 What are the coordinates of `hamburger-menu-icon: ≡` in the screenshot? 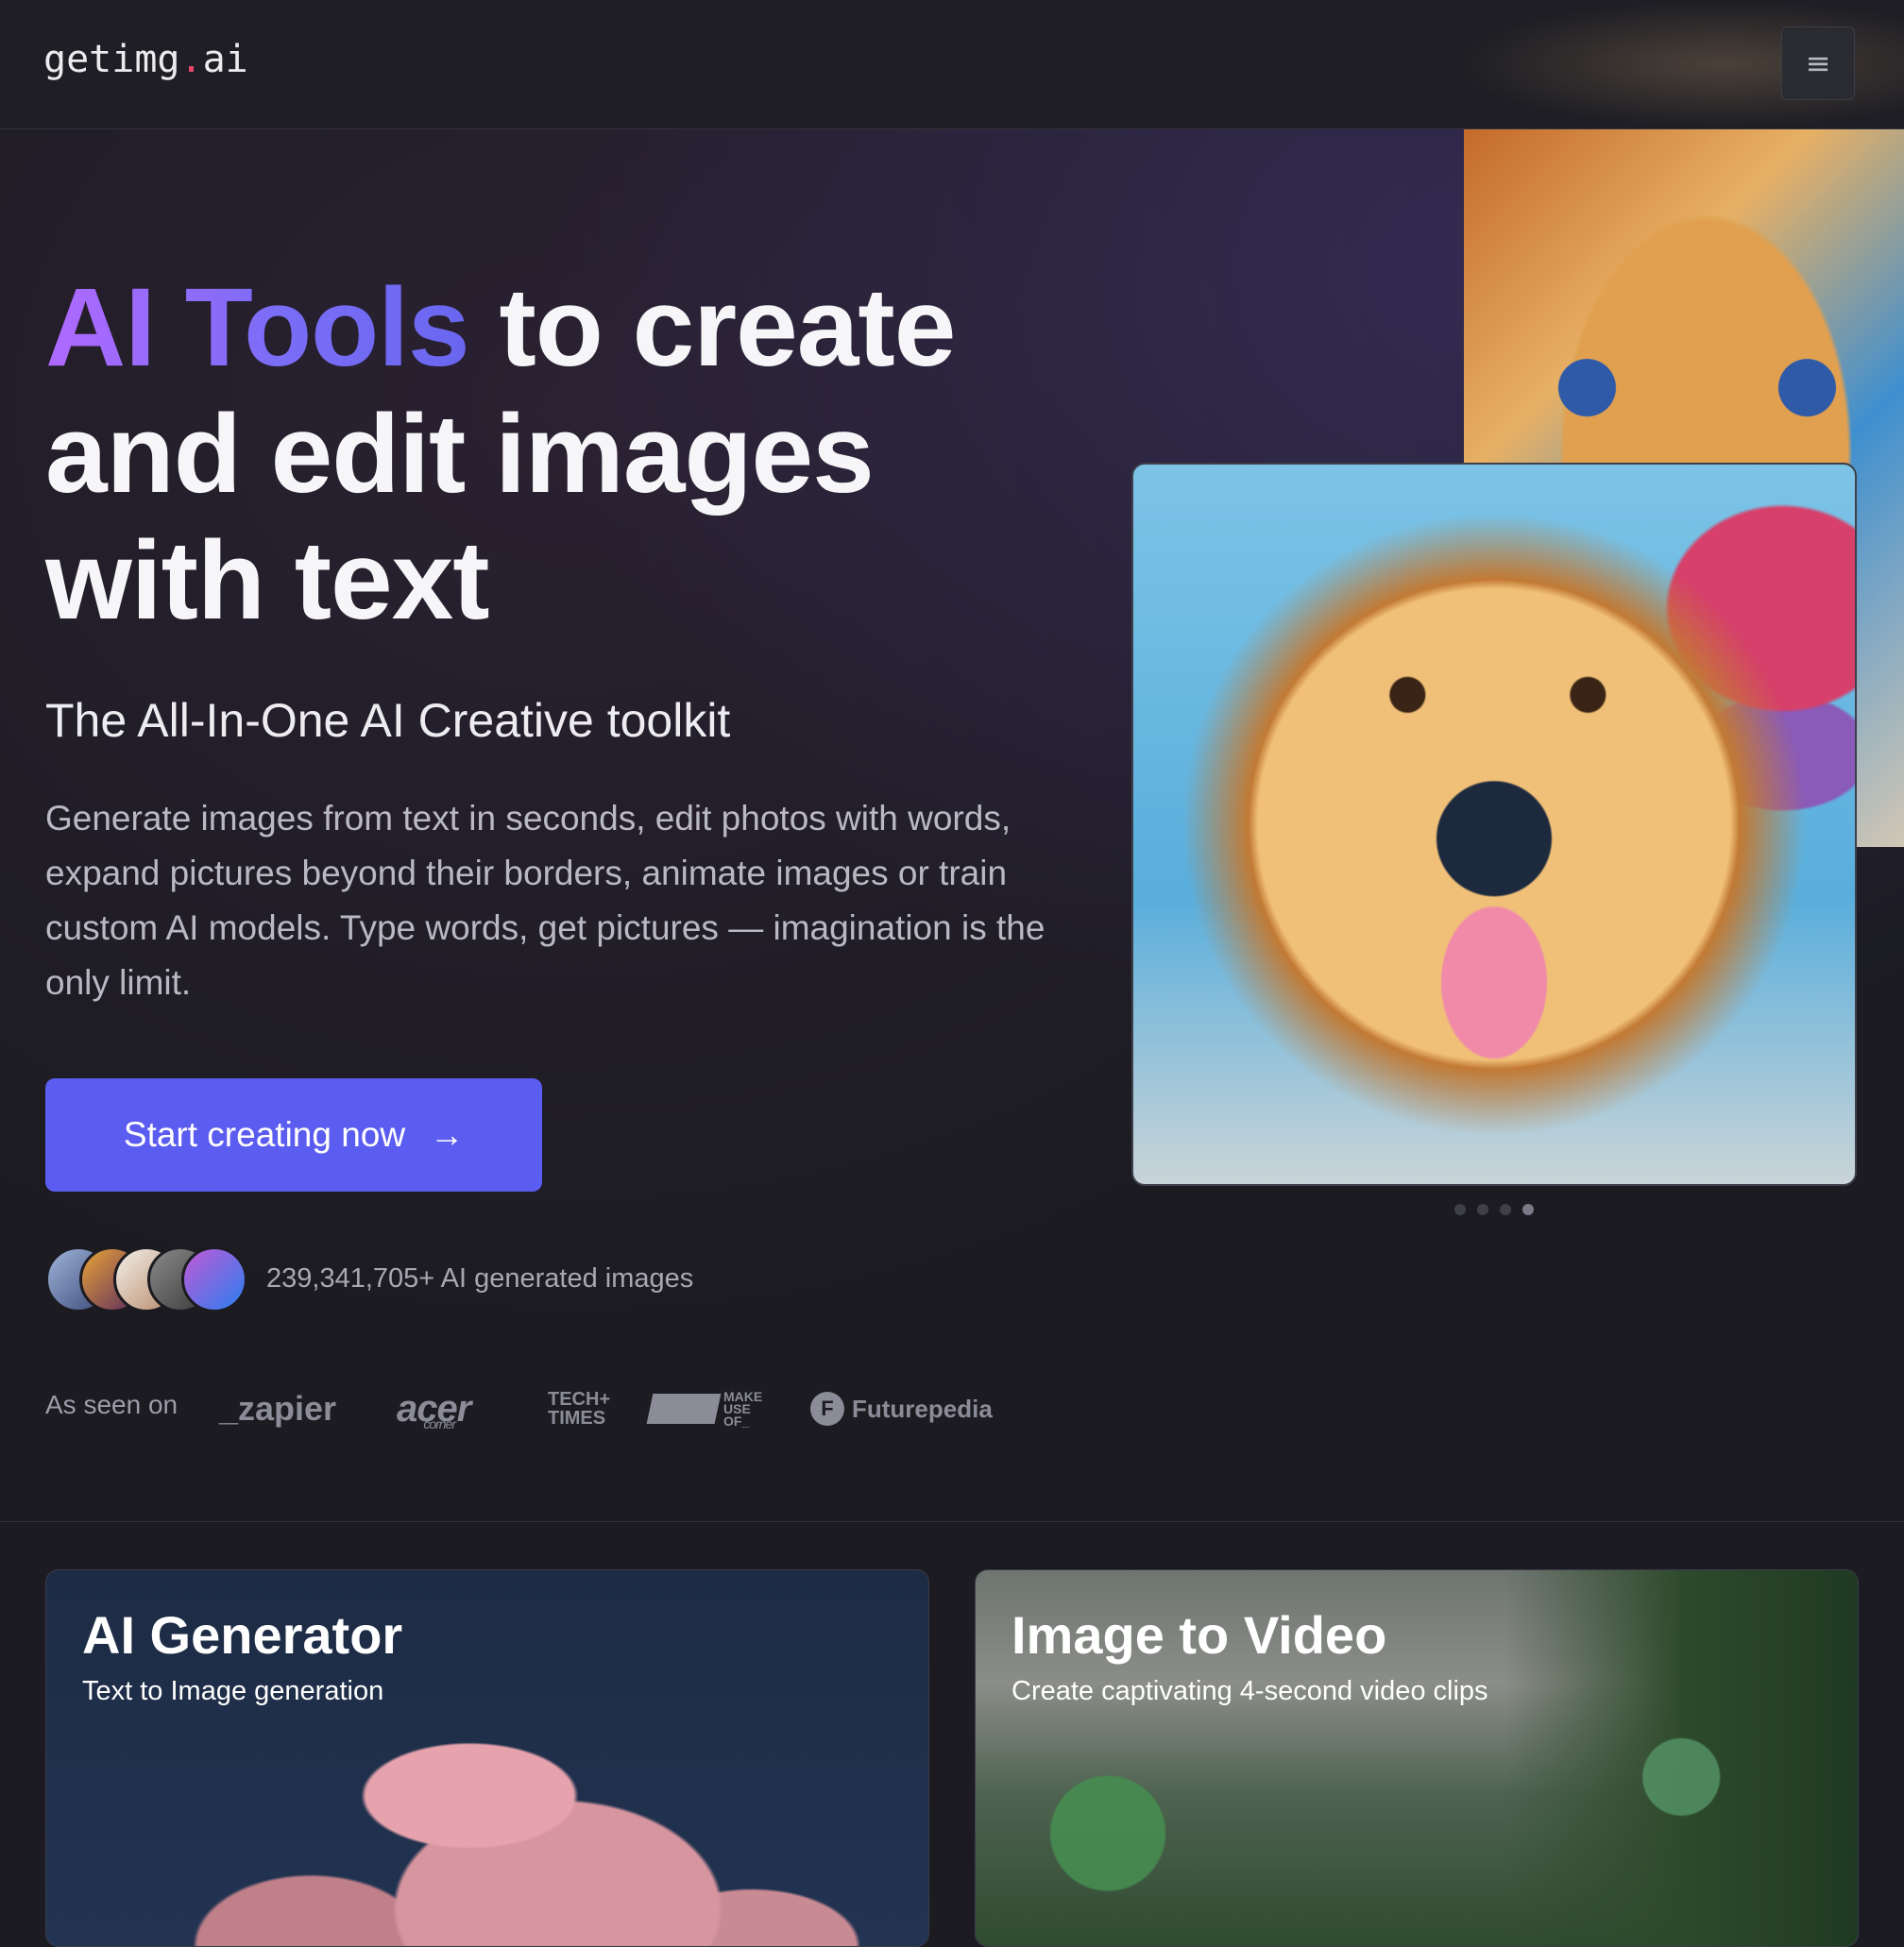 It's located at (1818, 63).